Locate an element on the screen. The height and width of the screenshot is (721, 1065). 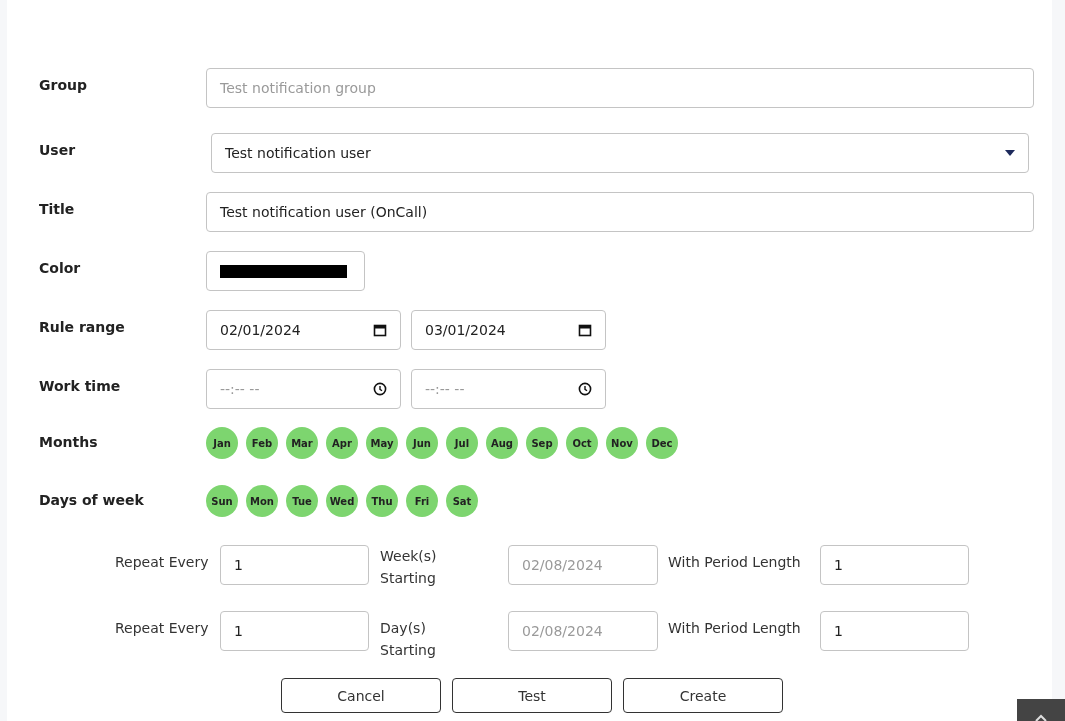
month-toggle: Jul is located at coordinates (462, 443).